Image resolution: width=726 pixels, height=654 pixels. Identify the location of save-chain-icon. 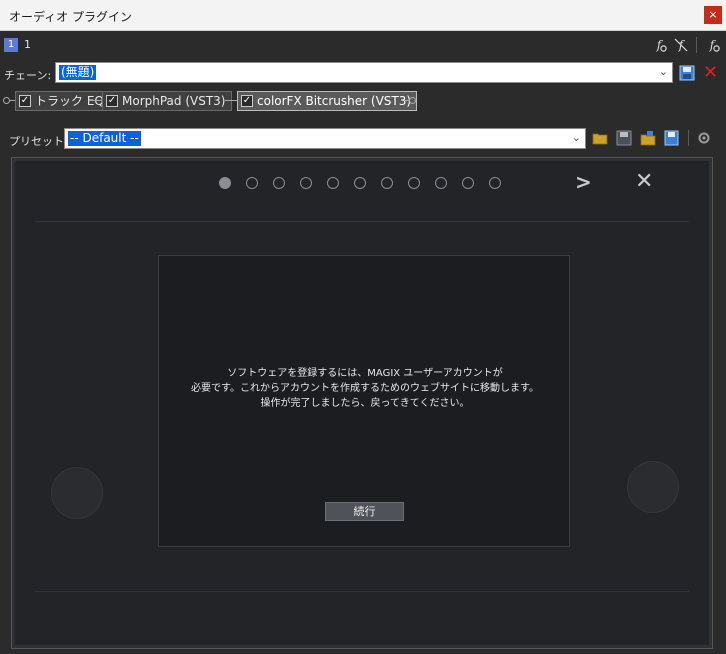
(687, 73).